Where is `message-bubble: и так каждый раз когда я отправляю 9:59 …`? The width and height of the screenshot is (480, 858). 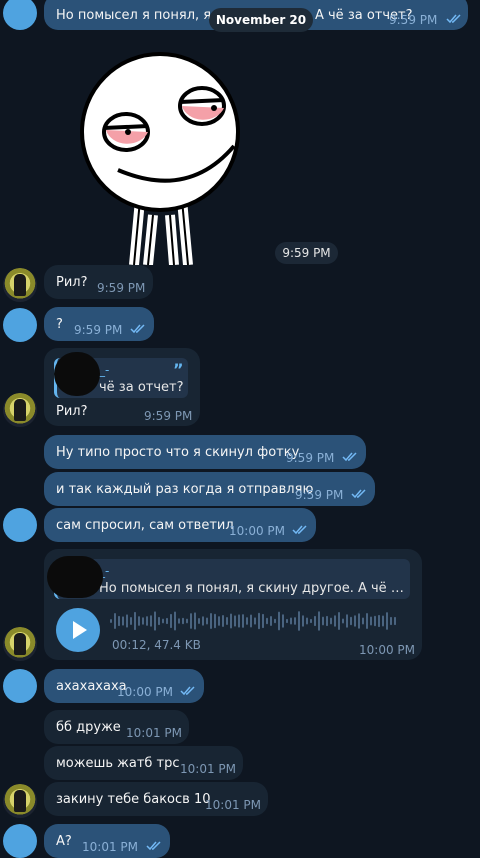 message-bubble: и так каждый раз когда я отправляю 9:59 … is located at coordinates (209, 489).